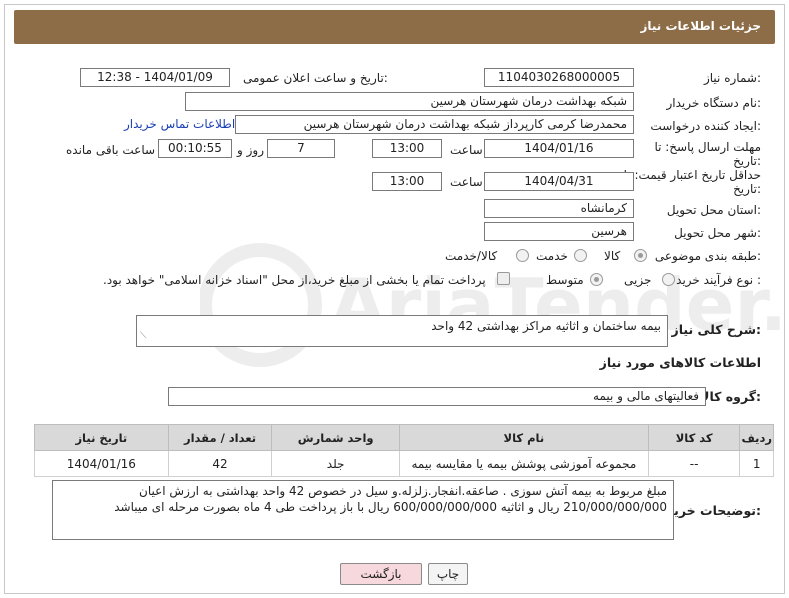 This screenshot has height=598, width=789. I want to click on days-field: 7, so click(301, 148).